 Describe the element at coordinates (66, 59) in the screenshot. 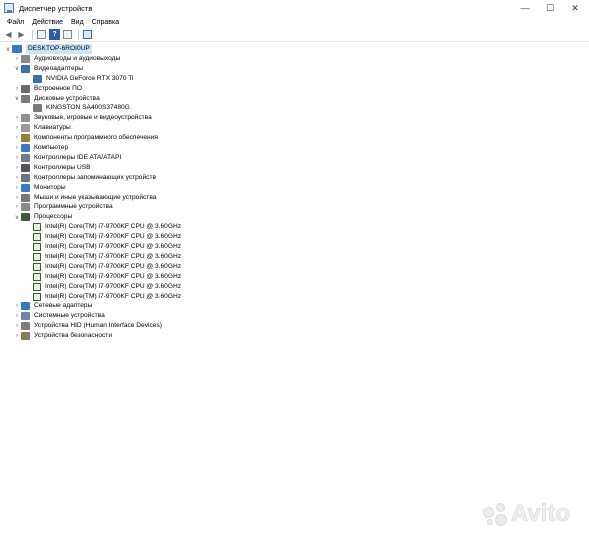

I see `tree-category: › Аудиовходы и аудиовыходы` at that location.